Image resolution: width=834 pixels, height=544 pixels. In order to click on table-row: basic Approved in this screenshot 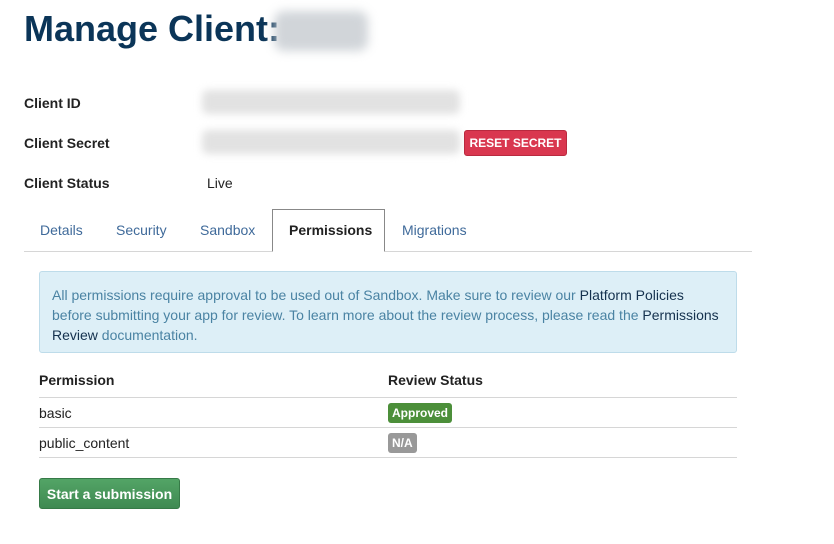, I will do `click(388, 412)`.